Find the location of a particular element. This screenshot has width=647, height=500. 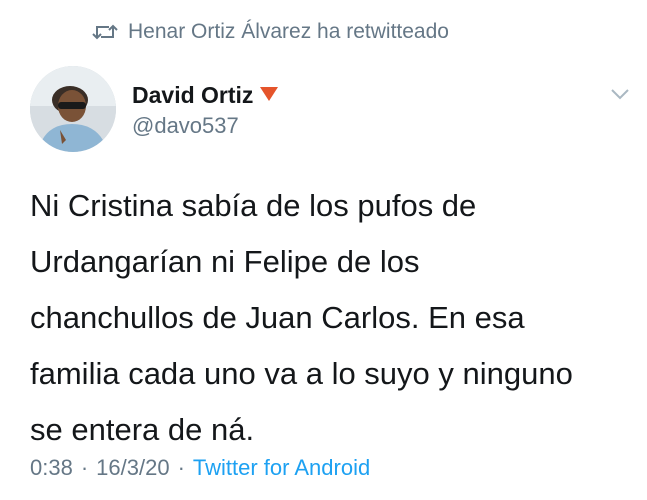

tweet-source-link: Twitter for Android is located at coordinates (281, 468).